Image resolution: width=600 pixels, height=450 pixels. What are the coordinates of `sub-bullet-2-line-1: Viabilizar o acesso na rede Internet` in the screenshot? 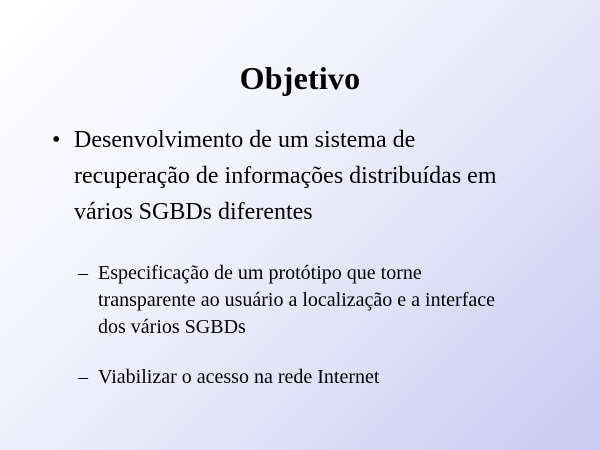 It's located at (239, 377).